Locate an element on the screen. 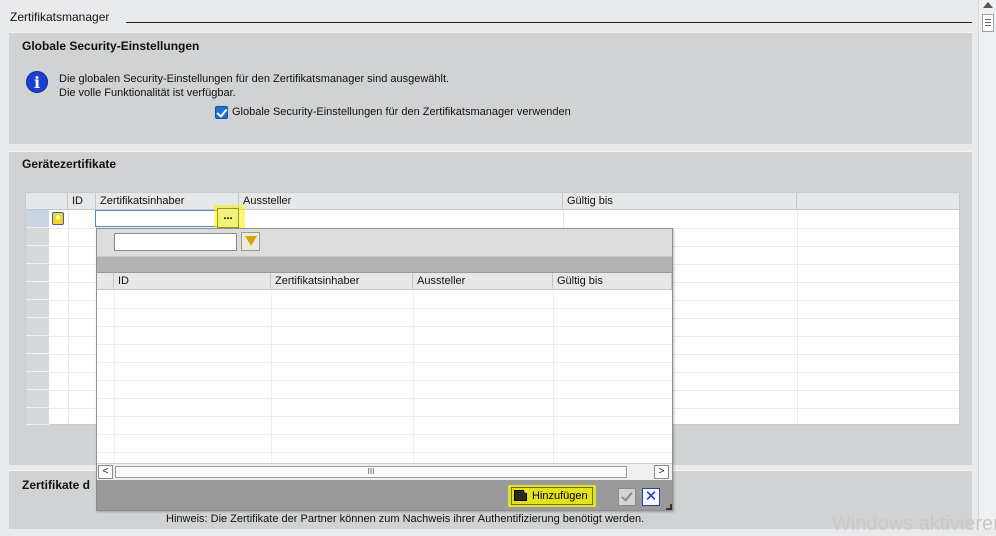 Image resolution: width=996 pixels, height=536 pixels. editor-title: Zertifikatsmanager is located at coordinates (60, 17).